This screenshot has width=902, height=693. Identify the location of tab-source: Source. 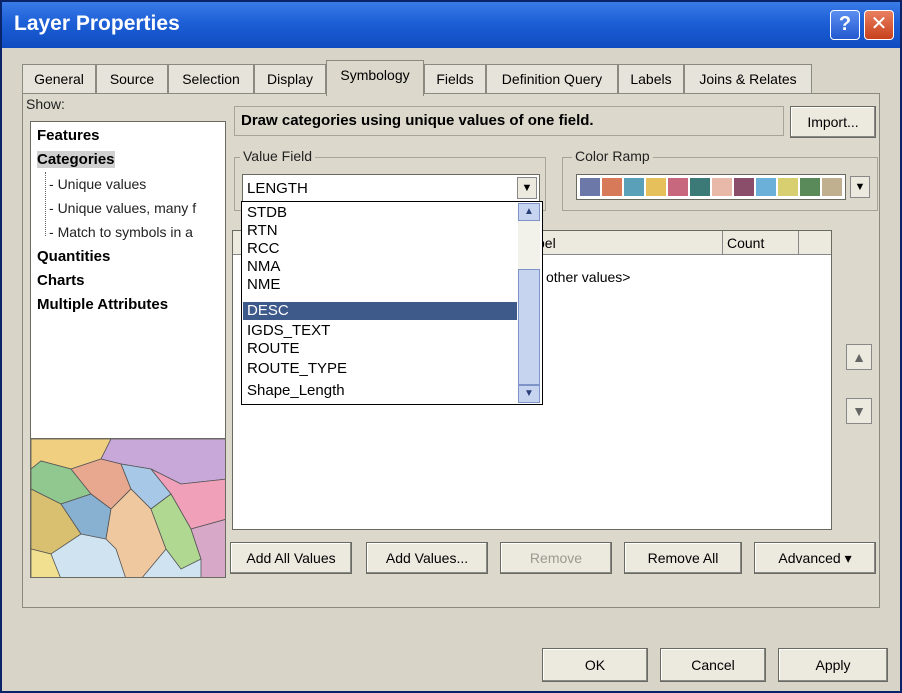
(132, 79).